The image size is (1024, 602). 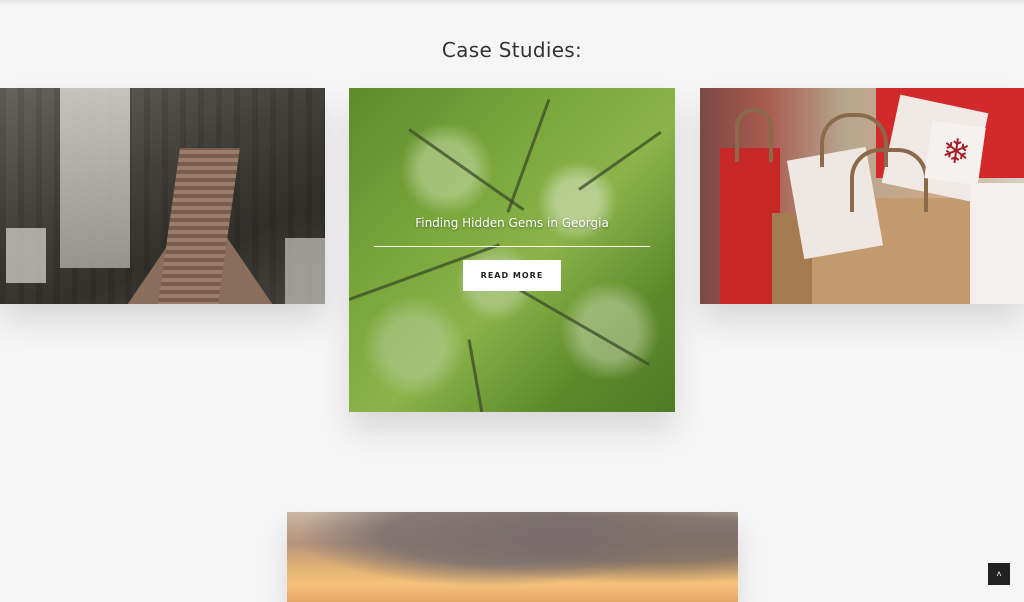 What do you see at coordinates (956, 152) in the screenshot?
I see `snowflake-icon: ❄` at bounding box center [956, 152].